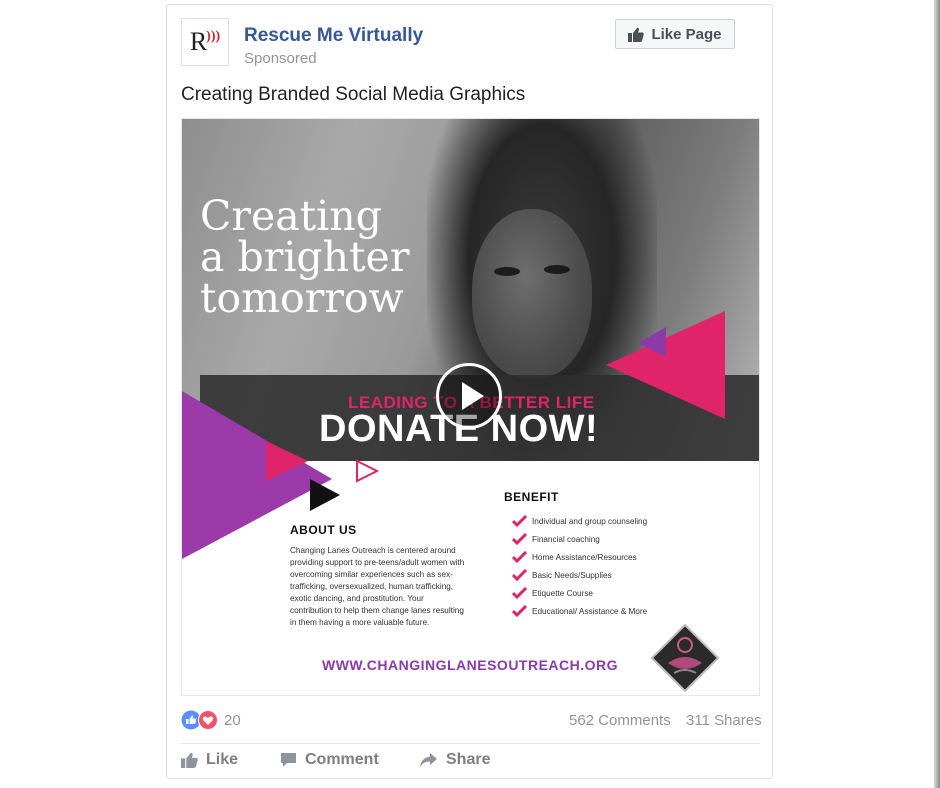  I want to click on play-button, so click(469, 396).